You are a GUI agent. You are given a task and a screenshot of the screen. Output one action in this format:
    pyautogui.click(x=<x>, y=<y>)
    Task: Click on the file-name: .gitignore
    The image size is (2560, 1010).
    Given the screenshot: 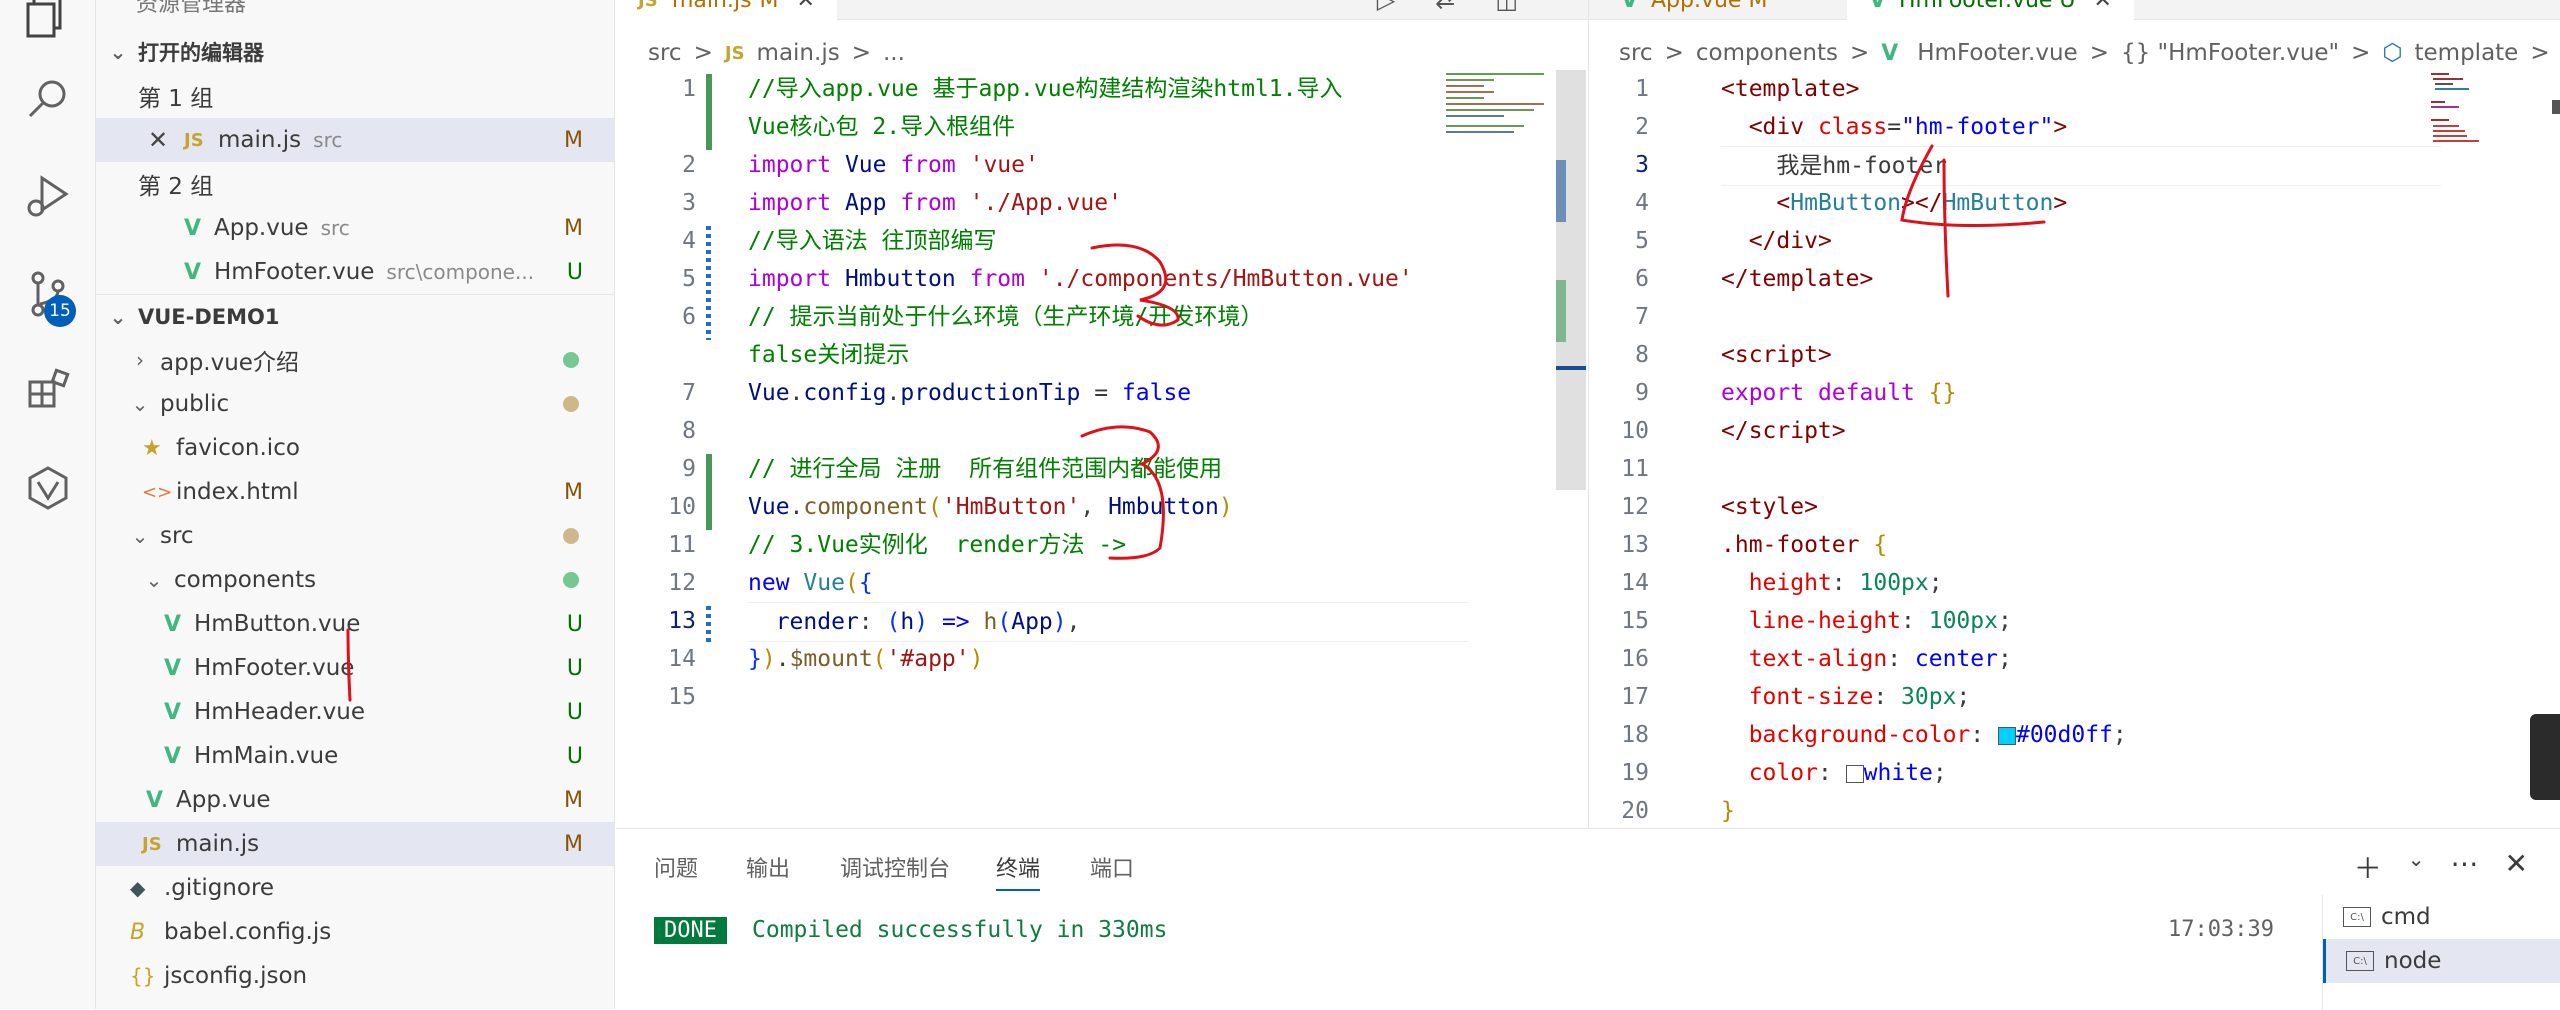 What is the action you would take?
    pyautogui.click(x=219, y=888)
    